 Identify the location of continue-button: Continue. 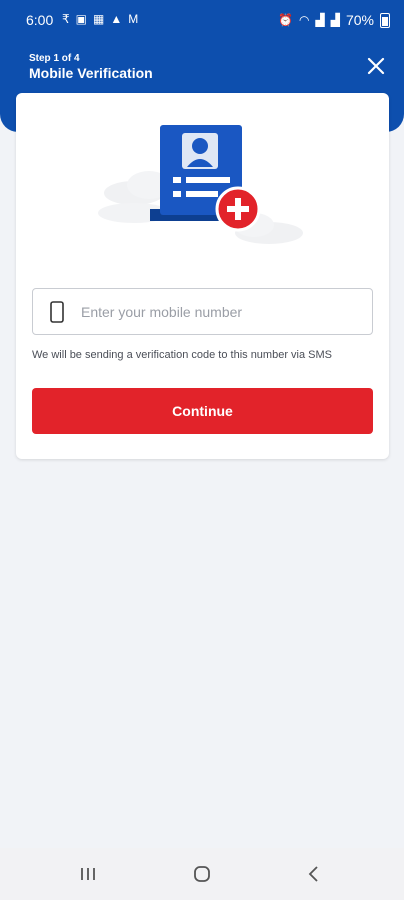
(202, 411).